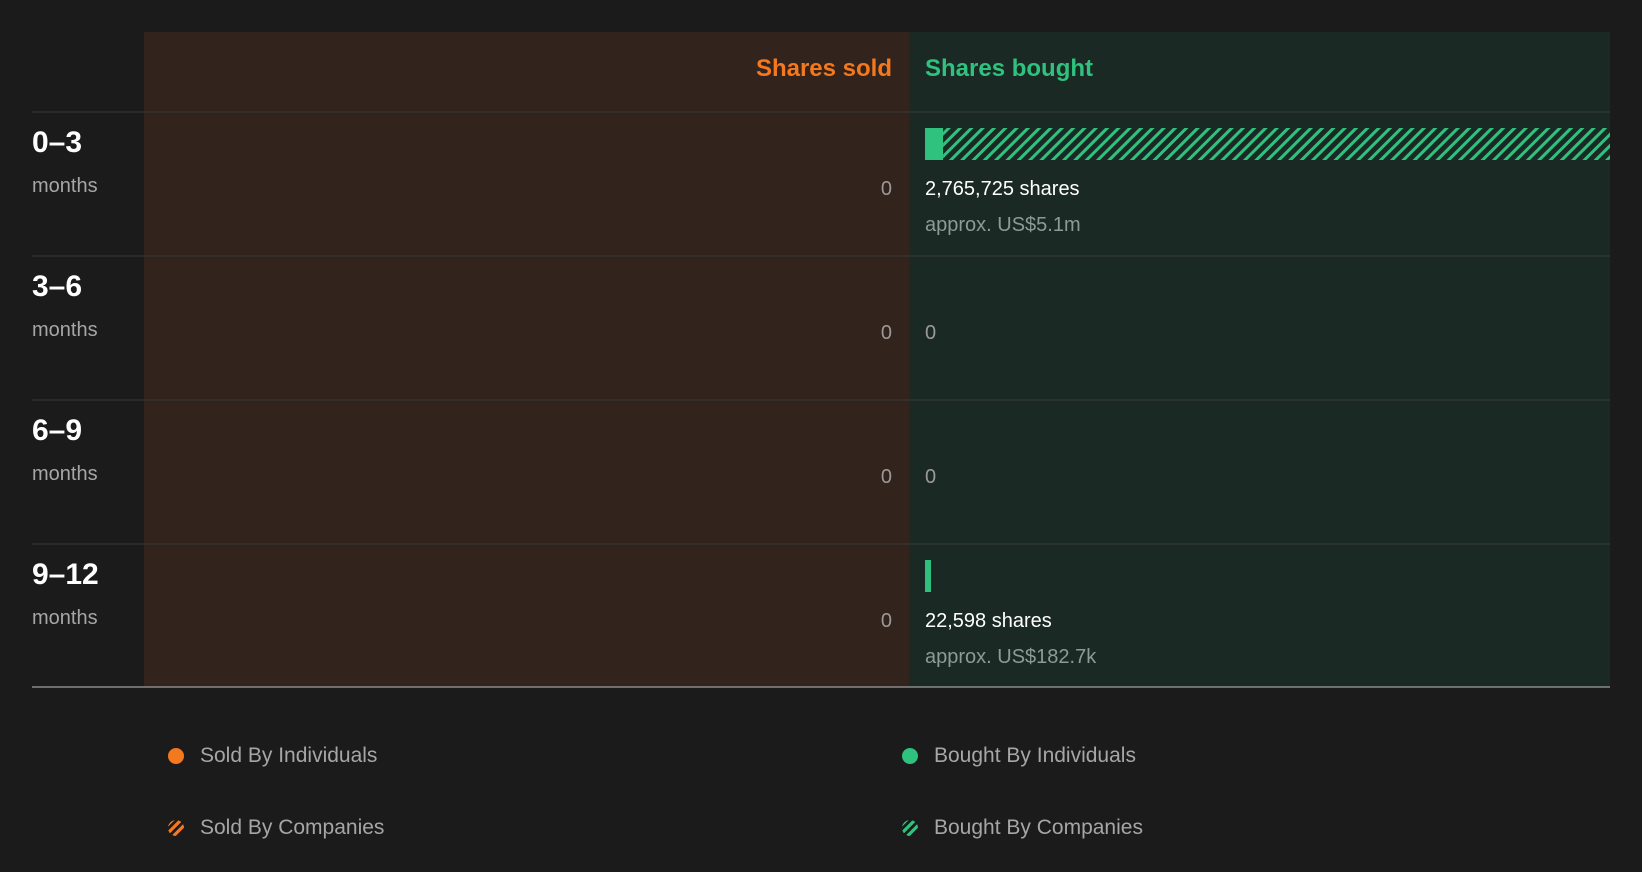 This screenshot has height=872, width=1642. I want to click on legend-item-bought-individuals: Bought By Individuals, so click(1019, 756).